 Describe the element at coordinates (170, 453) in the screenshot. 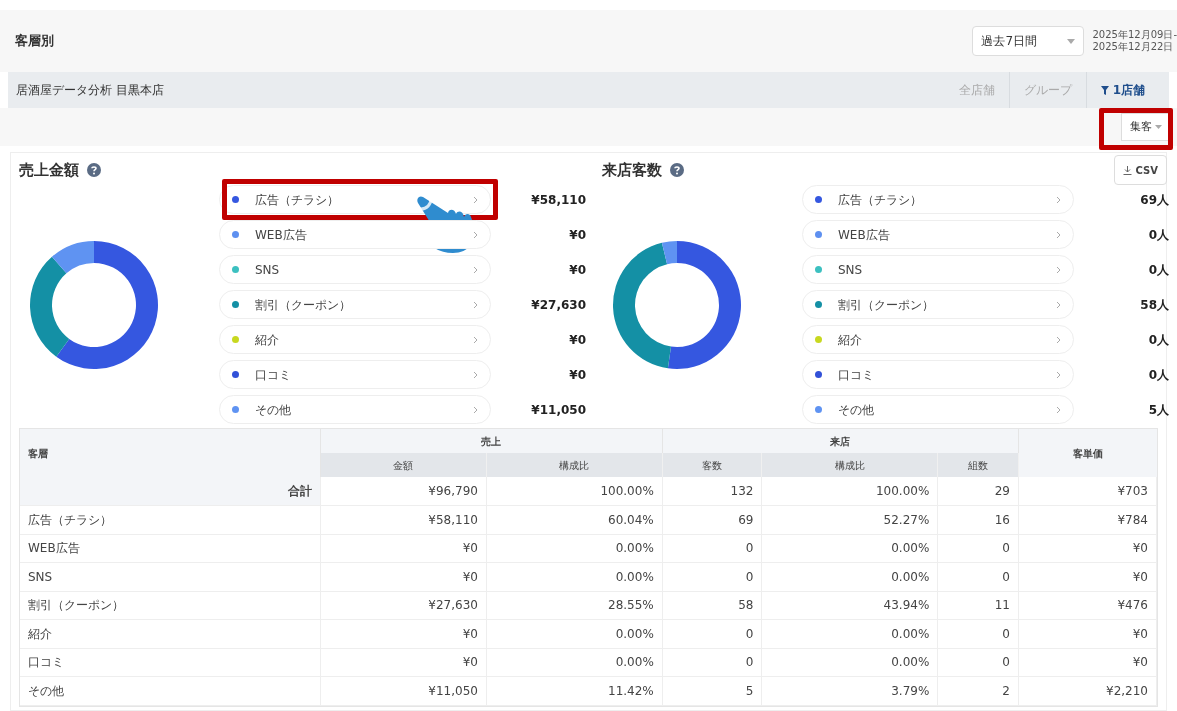

I see `column-header: 客層` at that location.